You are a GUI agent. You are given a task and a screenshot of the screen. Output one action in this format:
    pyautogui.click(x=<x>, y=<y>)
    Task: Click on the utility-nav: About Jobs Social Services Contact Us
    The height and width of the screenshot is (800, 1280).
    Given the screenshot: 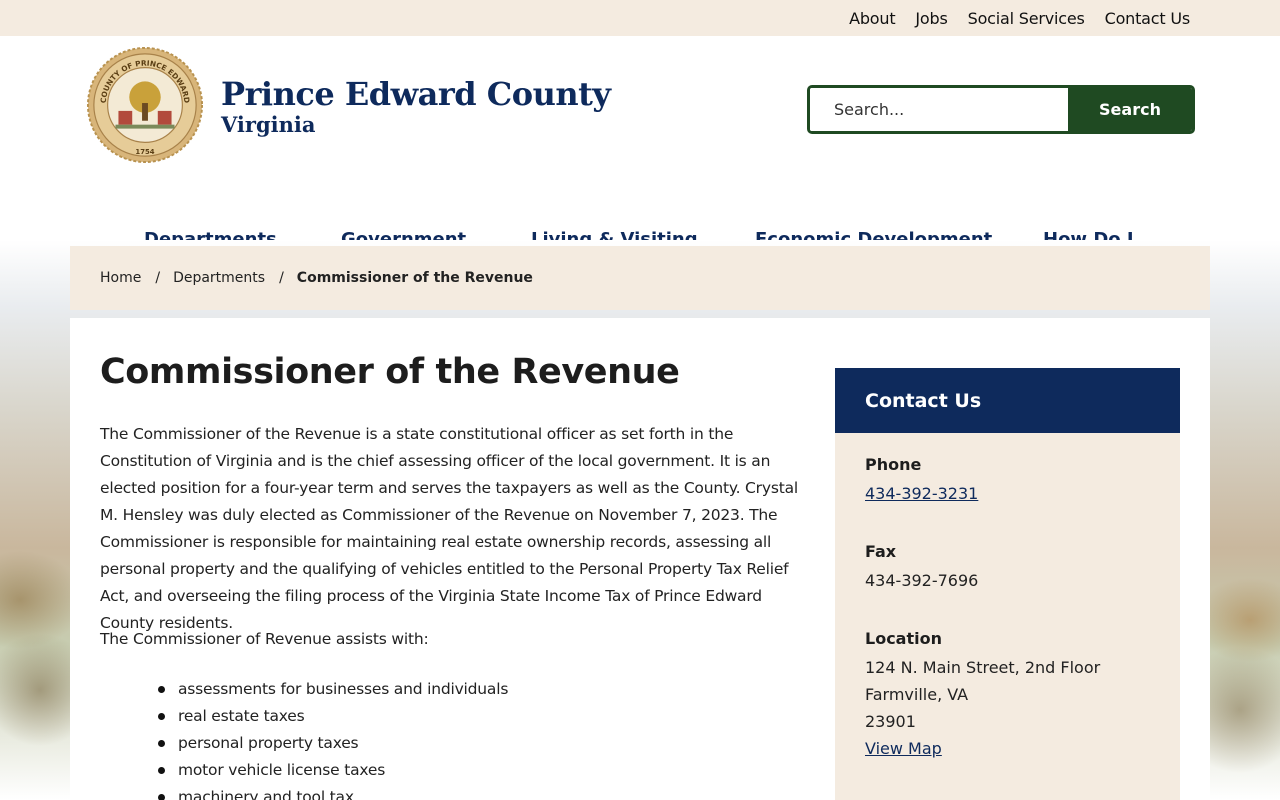 What is the action you would take?
    pyautogui.click(x=640, y=18)
    